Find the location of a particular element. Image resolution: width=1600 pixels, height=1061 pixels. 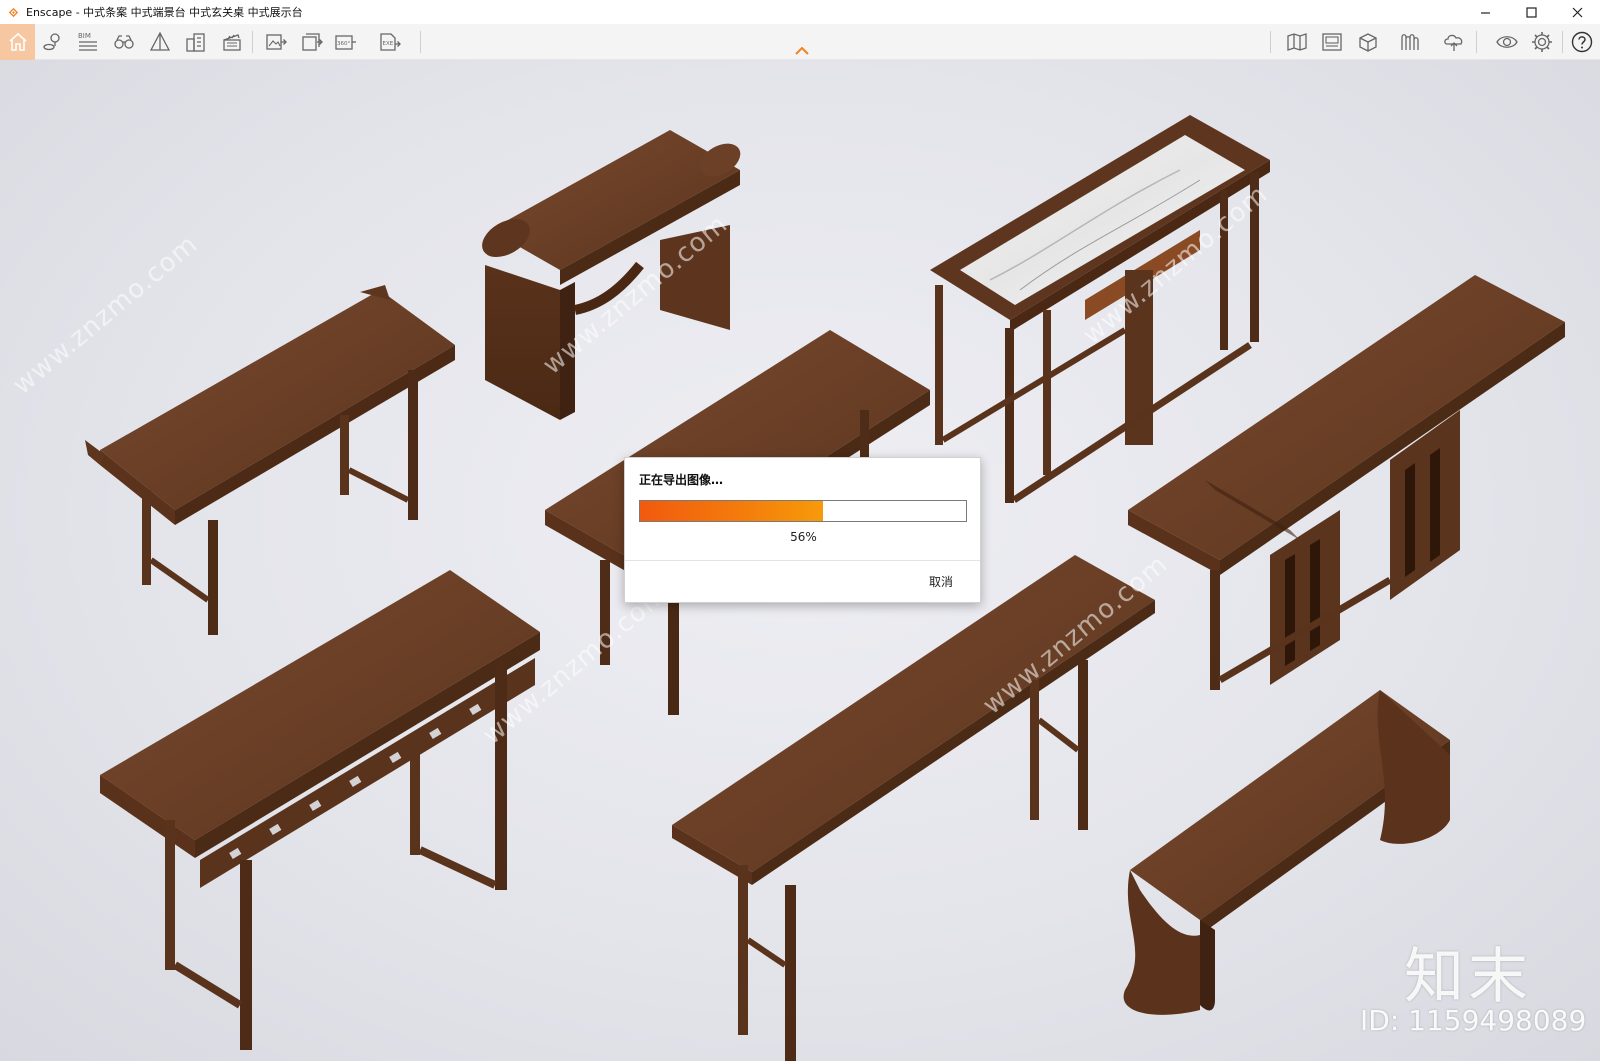

map-button is located at coordinates (1297, 42).